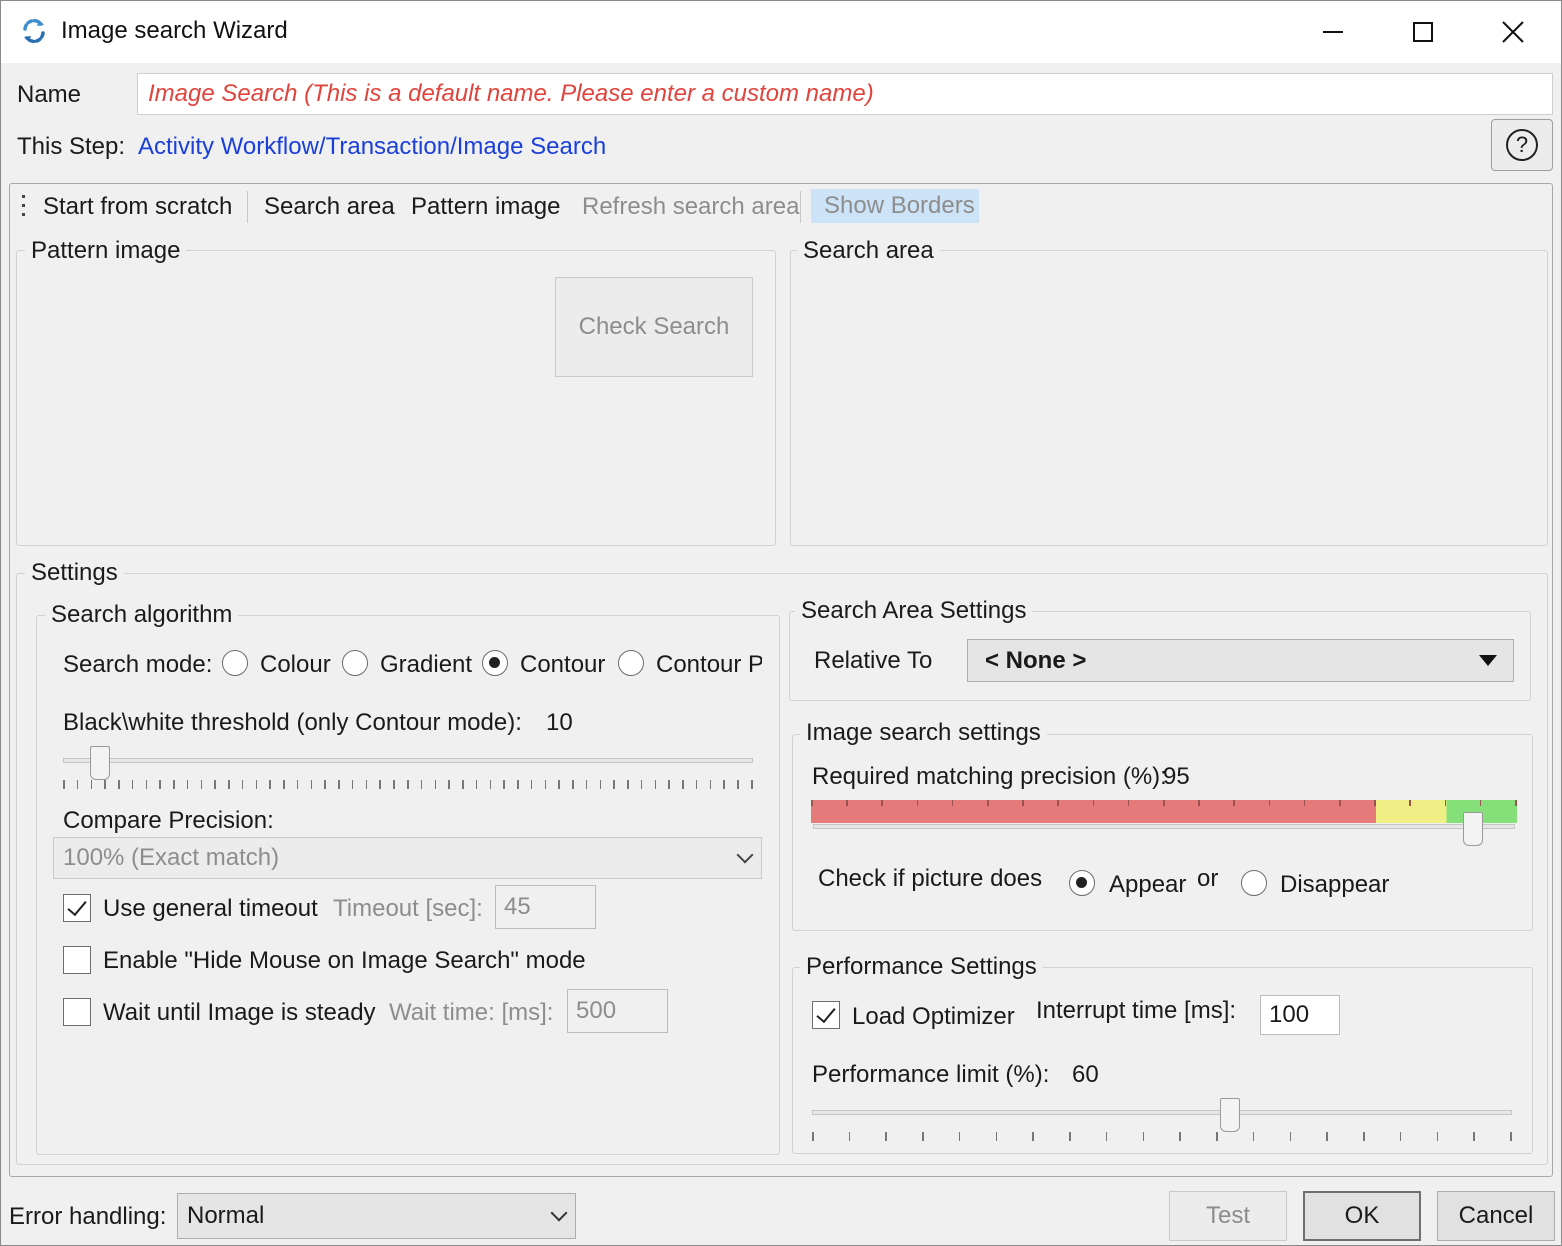  I want to click on wait-time-input: 500, so click(617, 1011).